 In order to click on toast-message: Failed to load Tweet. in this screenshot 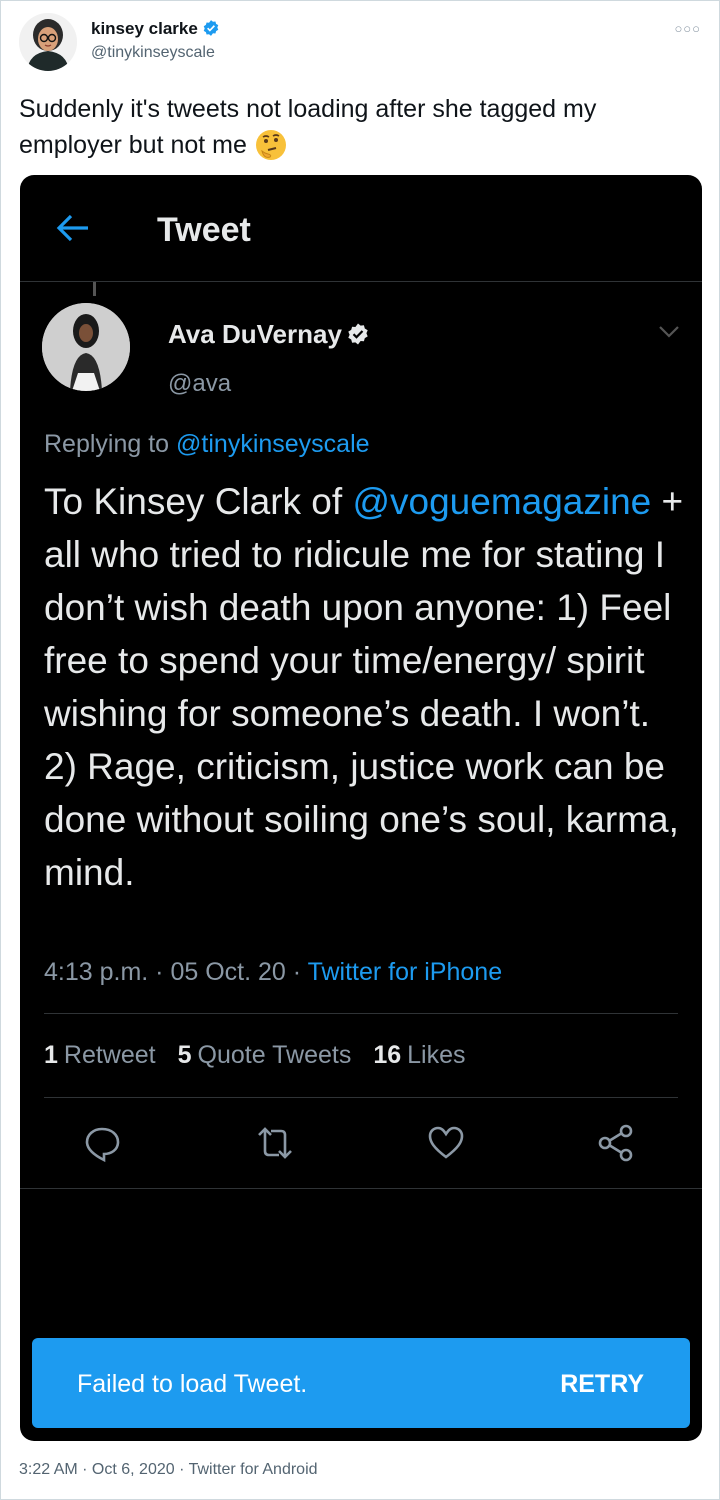, I will do `click(192, 1384)`.